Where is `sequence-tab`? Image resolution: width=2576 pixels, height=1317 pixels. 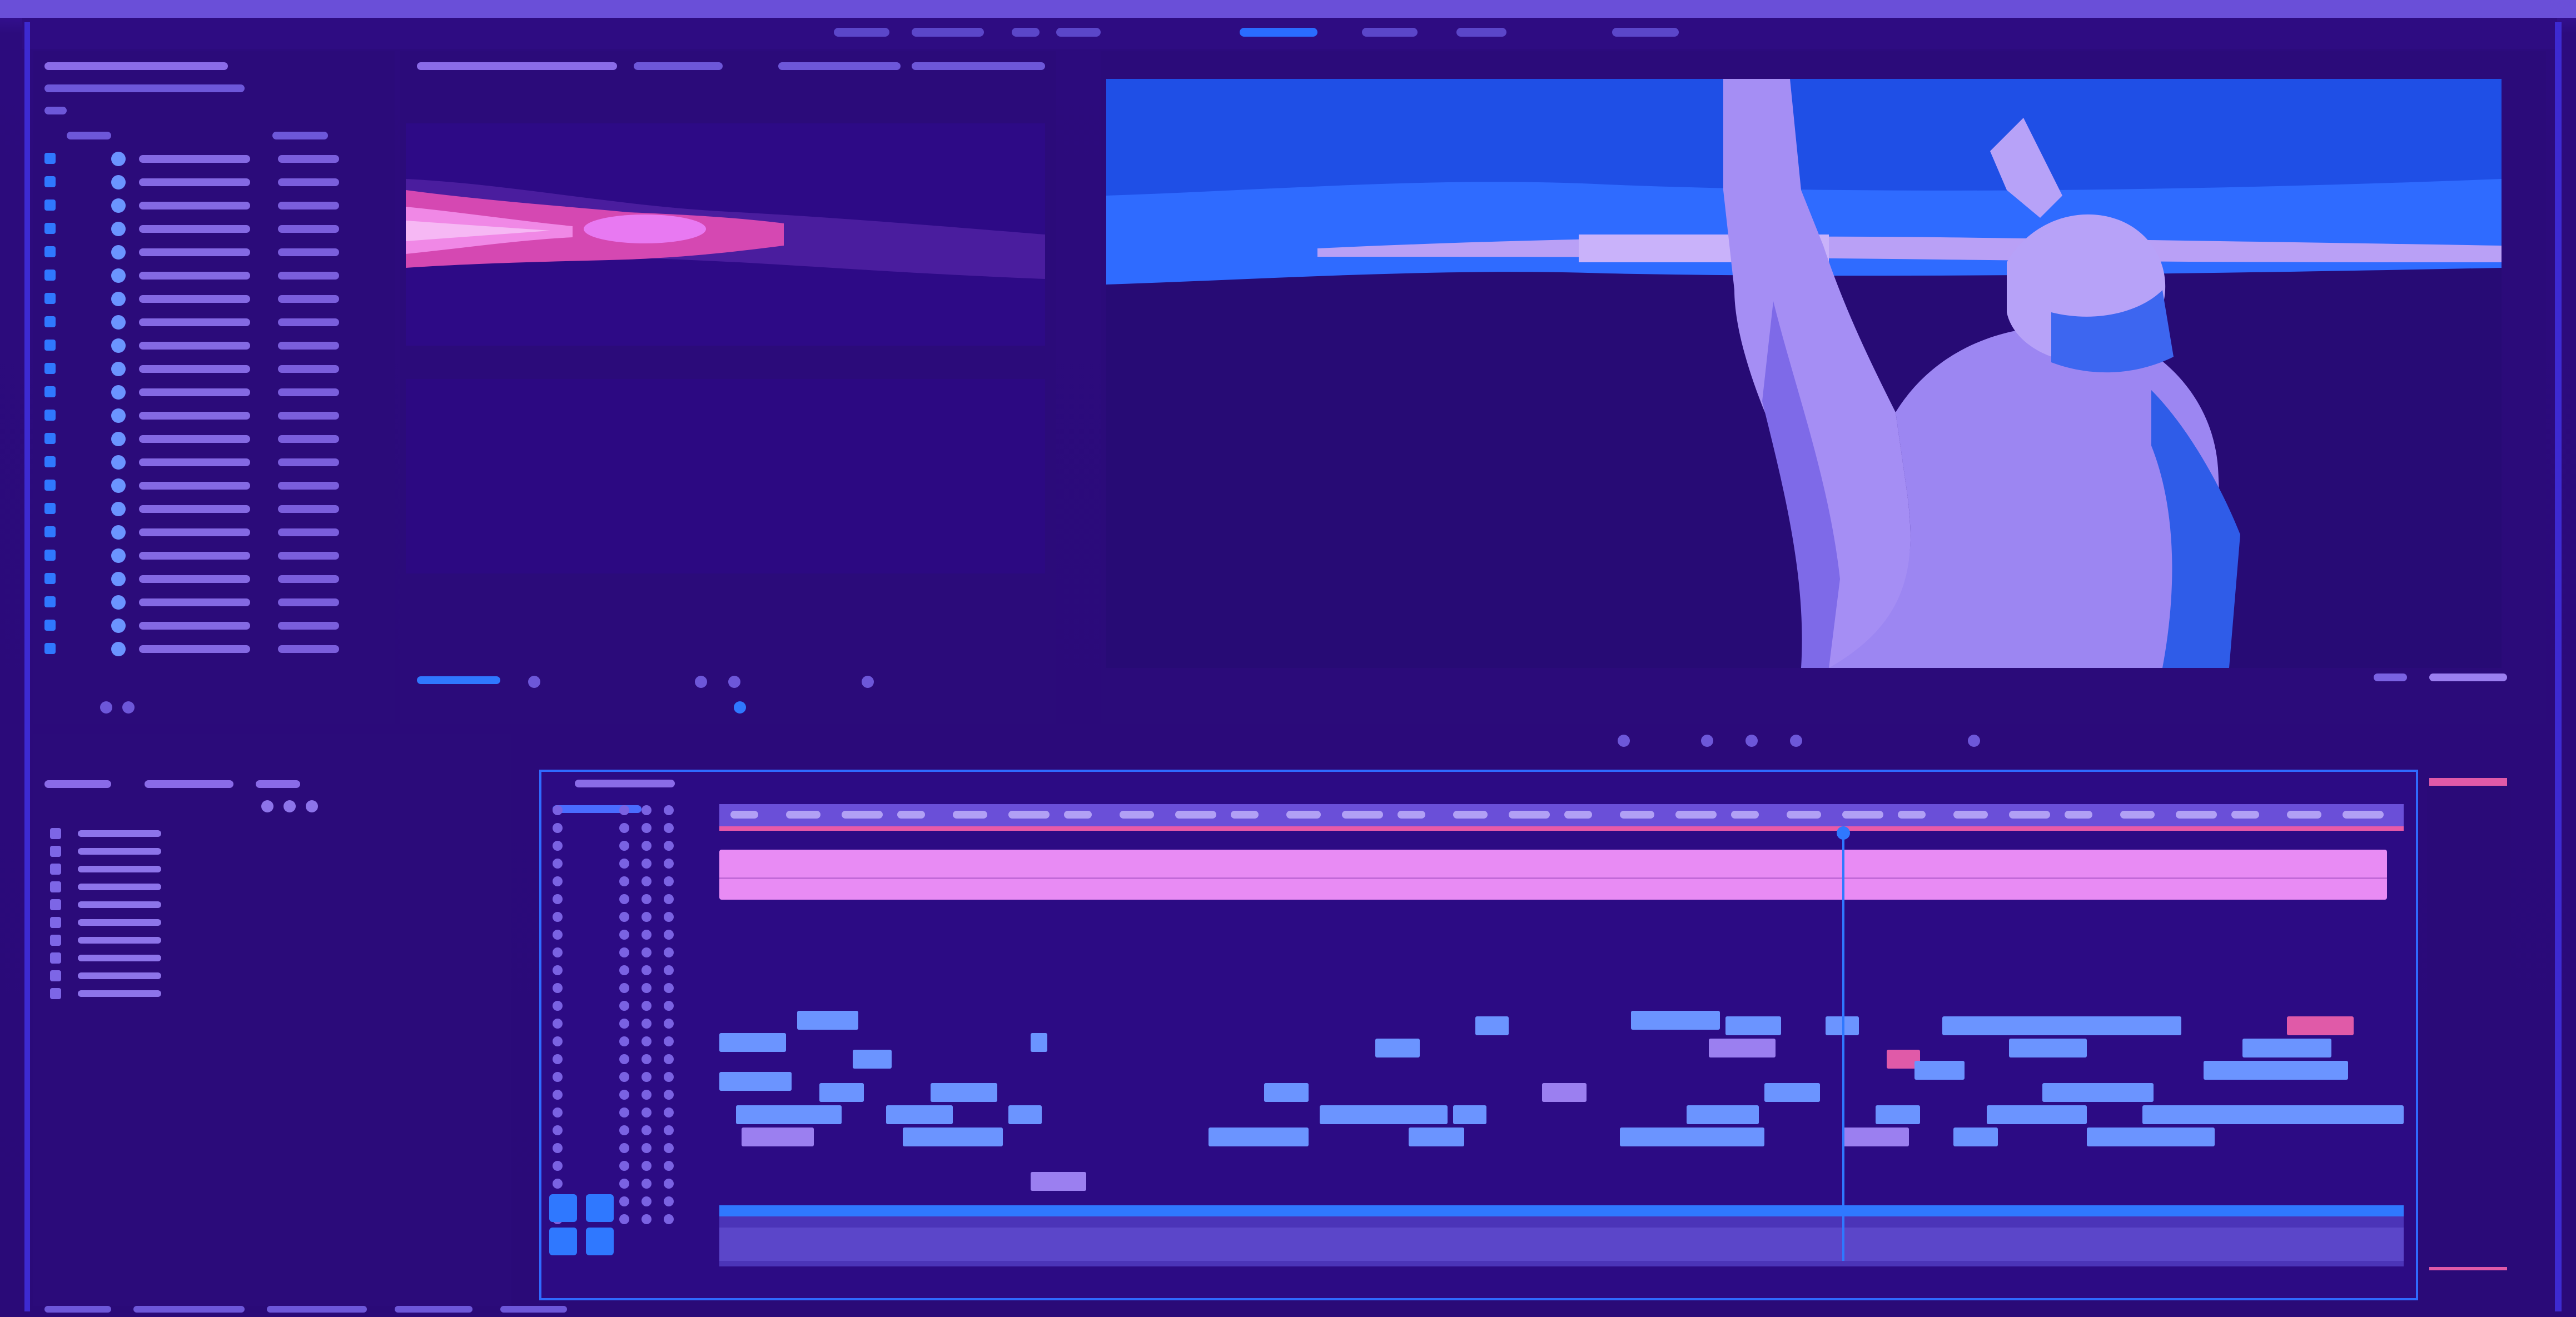
sequence-tab is located at coordinates (625, 783).